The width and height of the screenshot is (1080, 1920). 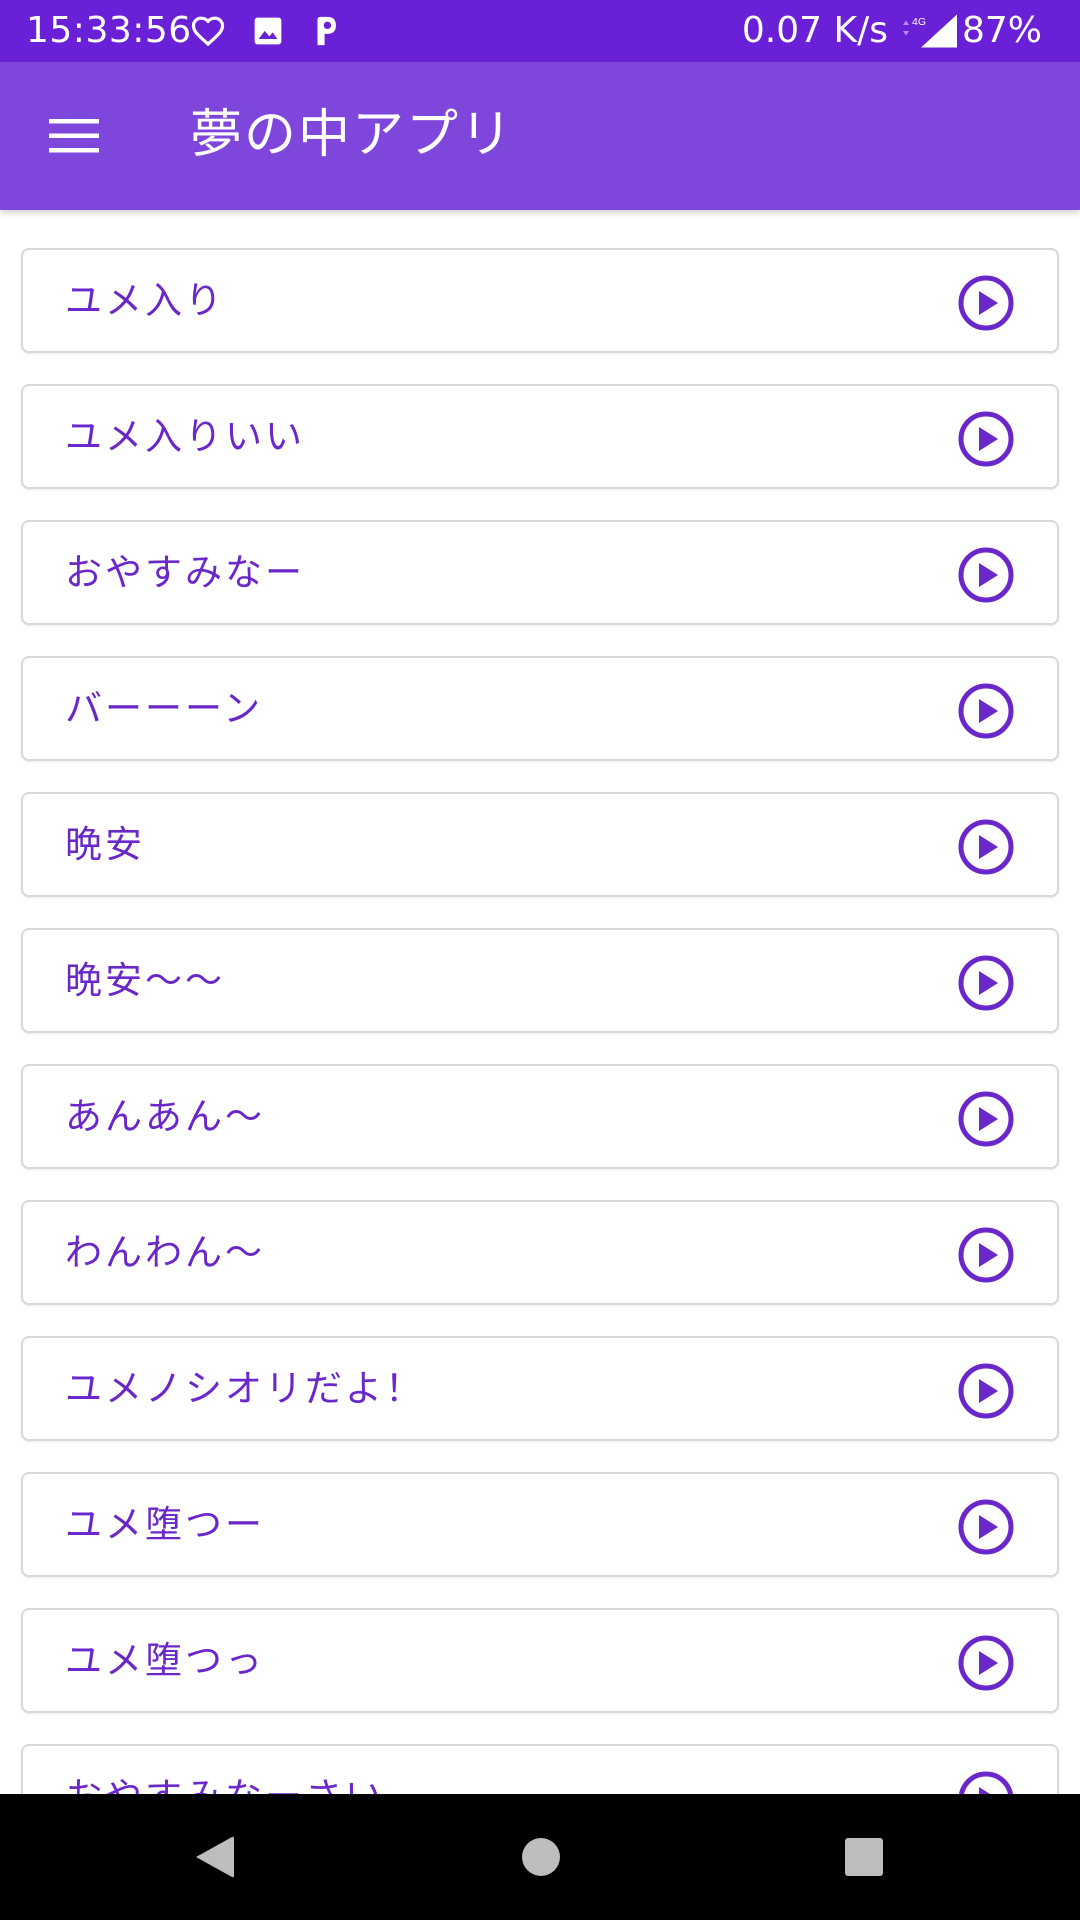 I want to click on signal-icon: 4G, so click(x=930, y=31).